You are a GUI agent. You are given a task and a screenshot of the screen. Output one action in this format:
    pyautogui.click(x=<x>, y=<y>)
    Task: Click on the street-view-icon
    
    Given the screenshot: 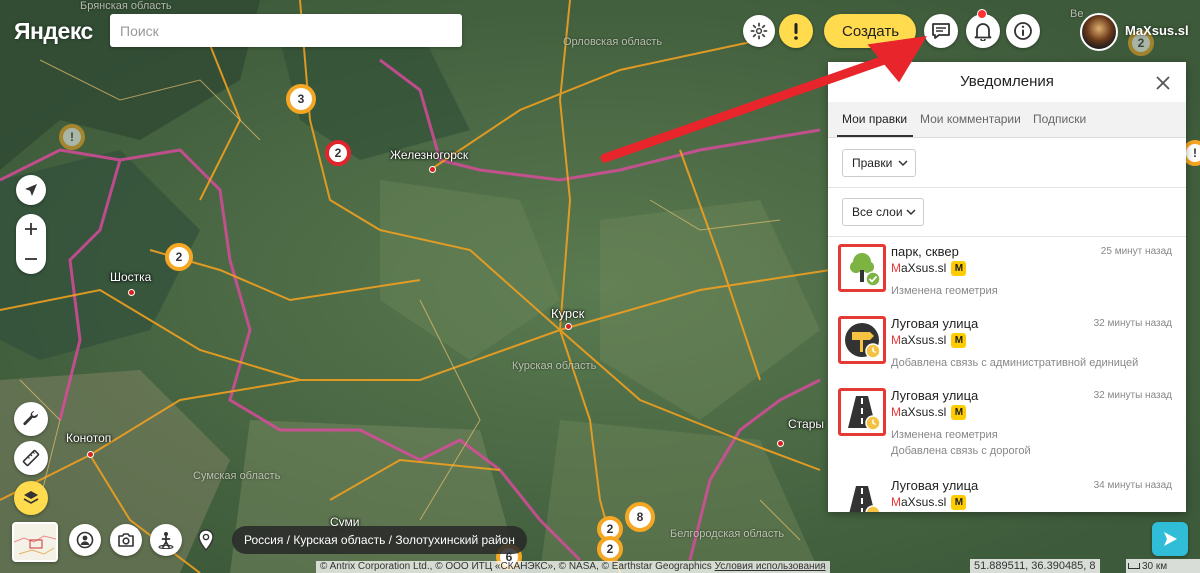 What is the action you would take?
    pyautogui.click(x=85, y=540)
    